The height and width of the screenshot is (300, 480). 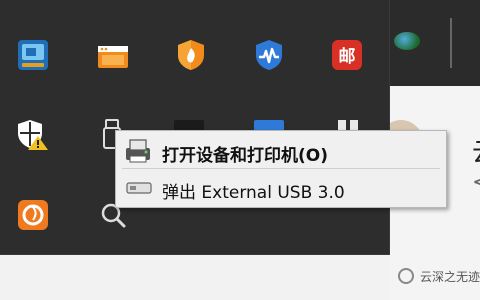 What do you see at coordinates (33, 135) in the screenshot?
I see `defender-warning-icon` at bounding box center [33, 135].